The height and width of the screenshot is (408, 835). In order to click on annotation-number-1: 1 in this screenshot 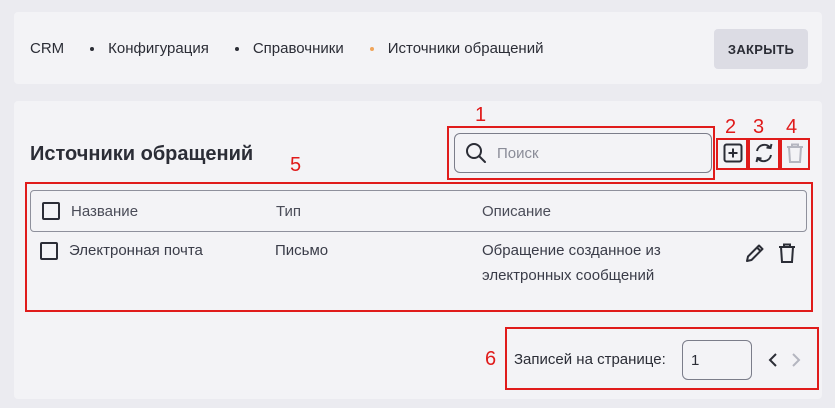, I will do `click(481, 115)`.